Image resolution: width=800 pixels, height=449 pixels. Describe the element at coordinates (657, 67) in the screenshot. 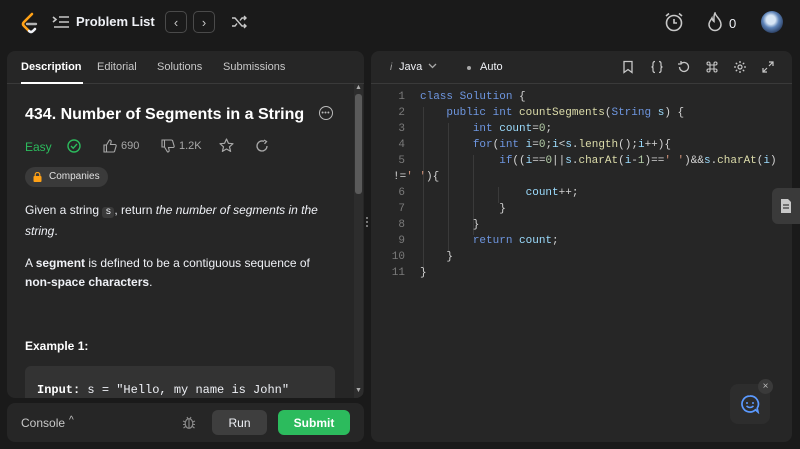

I see `format-braces-icon` at that location.